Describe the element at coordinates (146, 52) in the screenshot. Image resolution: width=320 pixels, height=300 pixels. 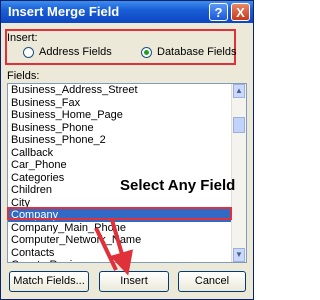
I see `radio-checked-icon` at that location.